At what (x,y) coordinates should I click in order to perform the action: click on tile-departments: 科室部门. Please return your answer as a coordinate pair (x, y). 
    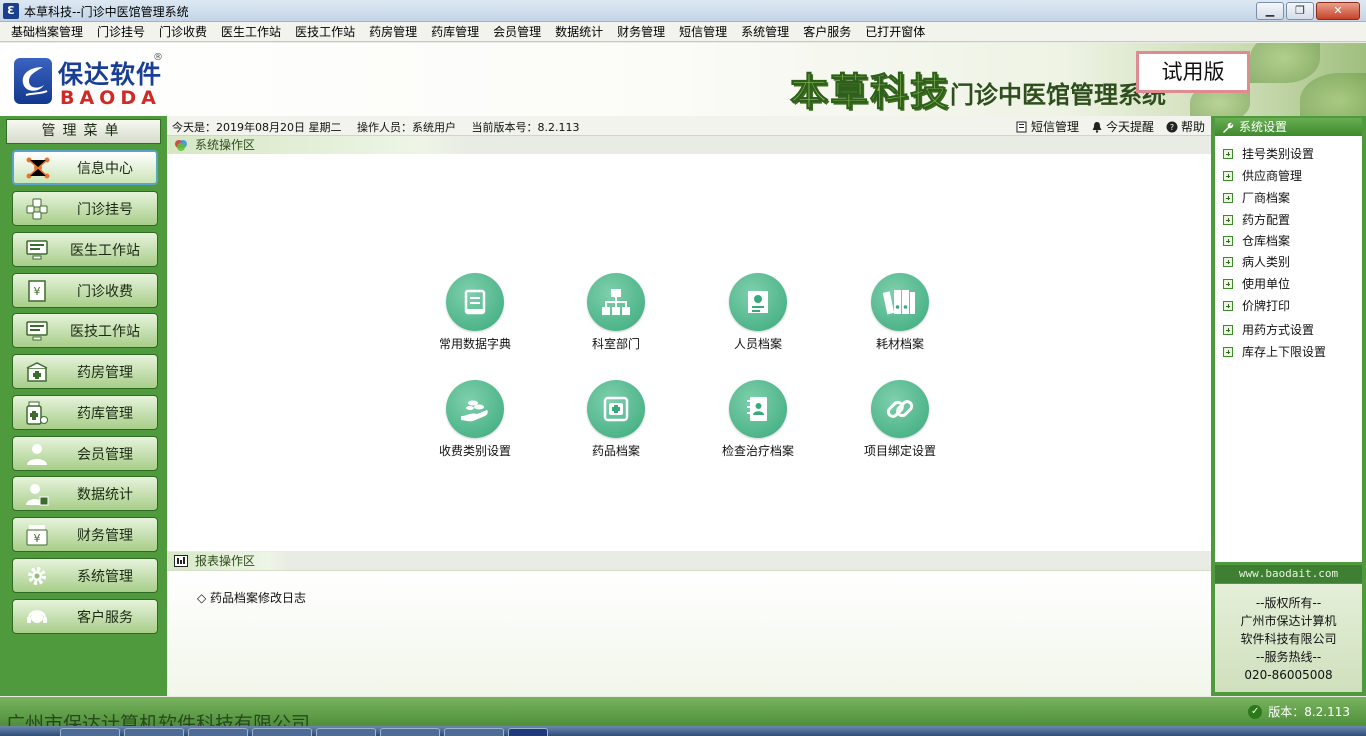
    Looking at the image, I should click on (616, 312).